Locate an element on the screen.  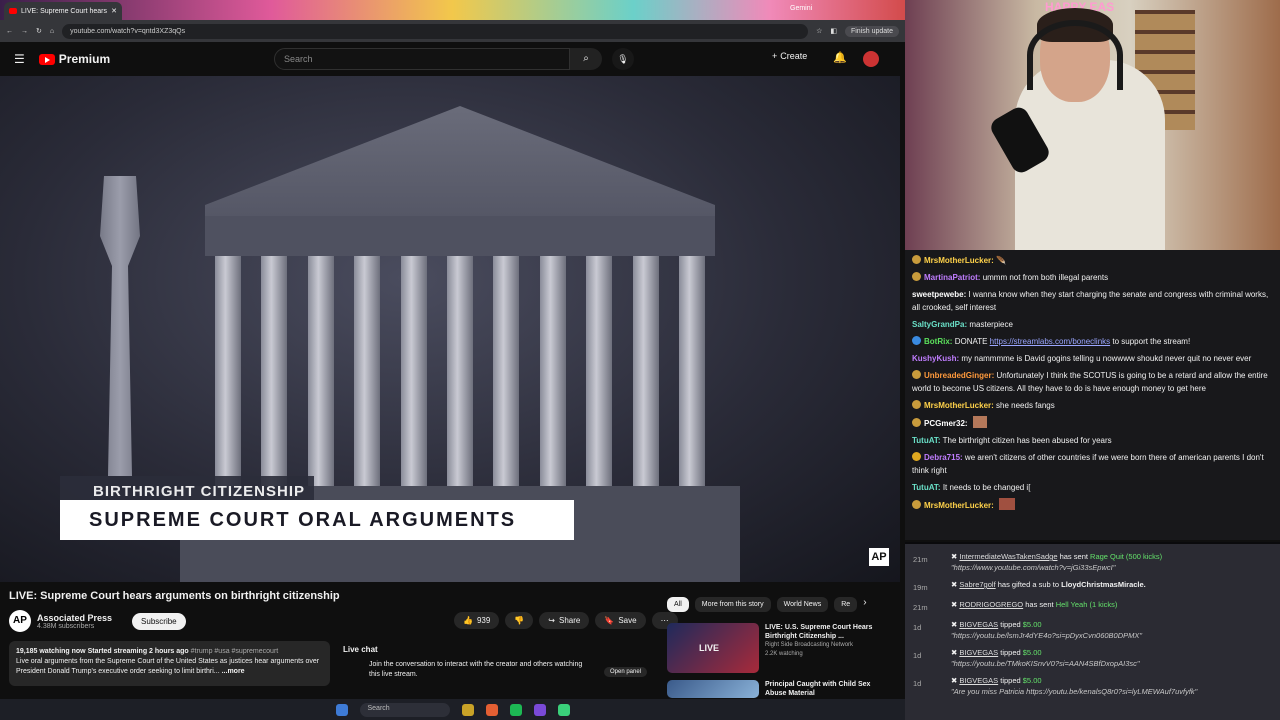
open-panel-button: Open panel is located at coordinates (626, 672).